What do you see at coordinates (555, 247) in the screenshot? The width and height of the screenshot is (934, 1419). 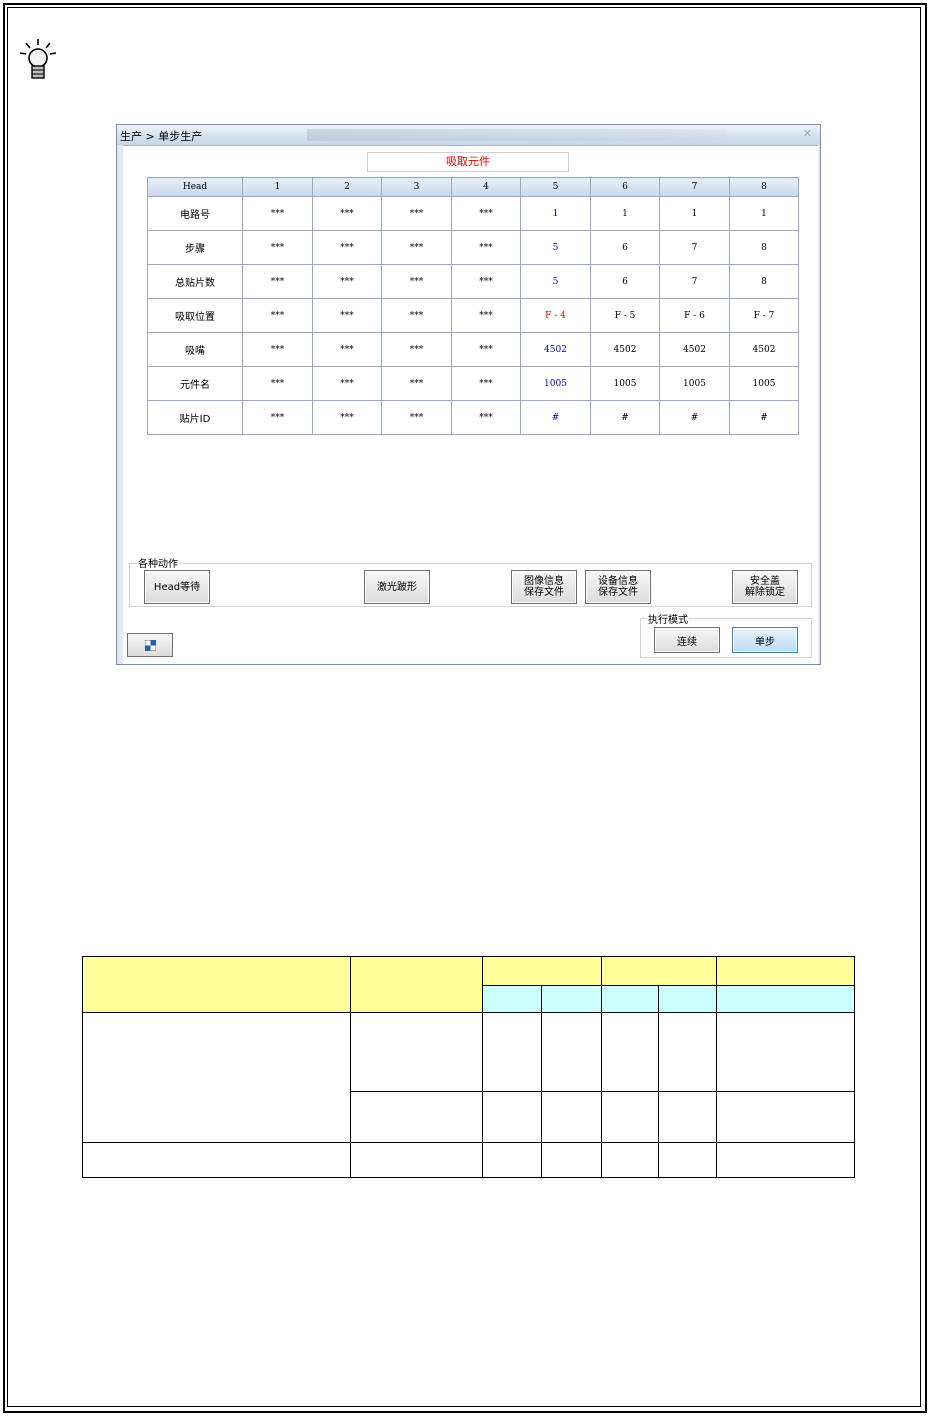 I see `grid-cell: 5` at bounding box center [555, 247].